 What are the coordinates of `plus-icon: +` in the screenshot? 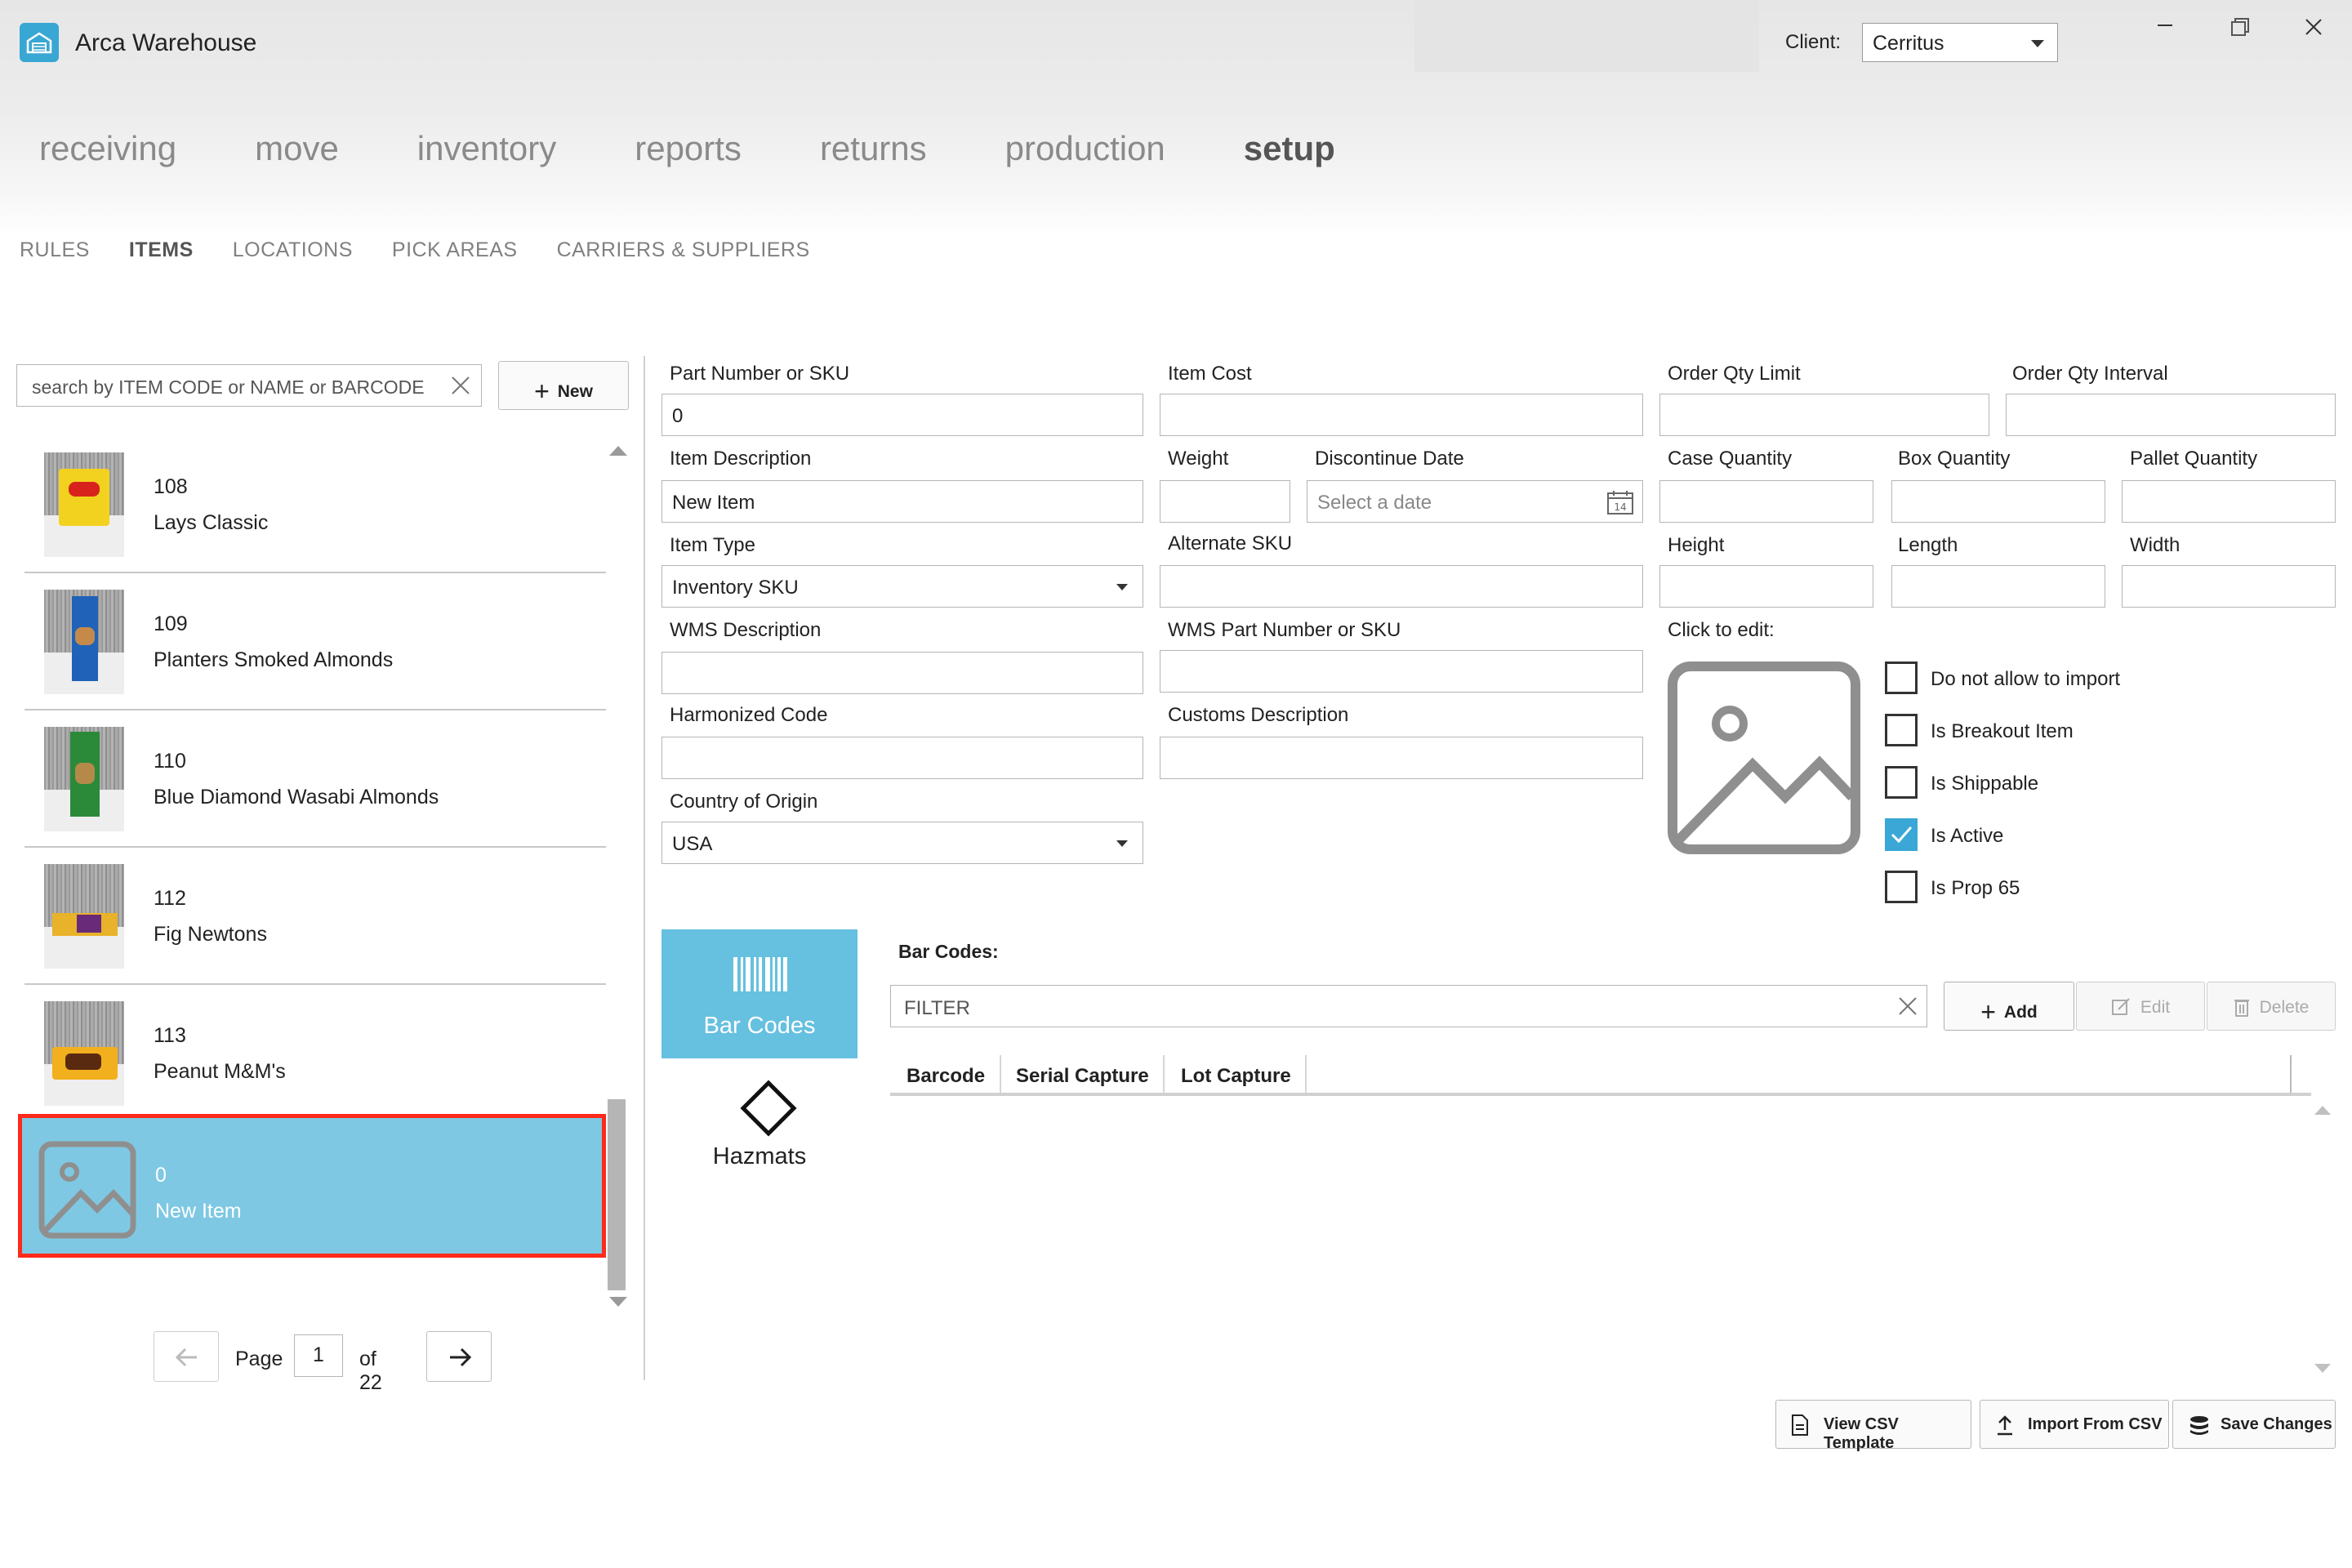 It's located at (1988, 1012).